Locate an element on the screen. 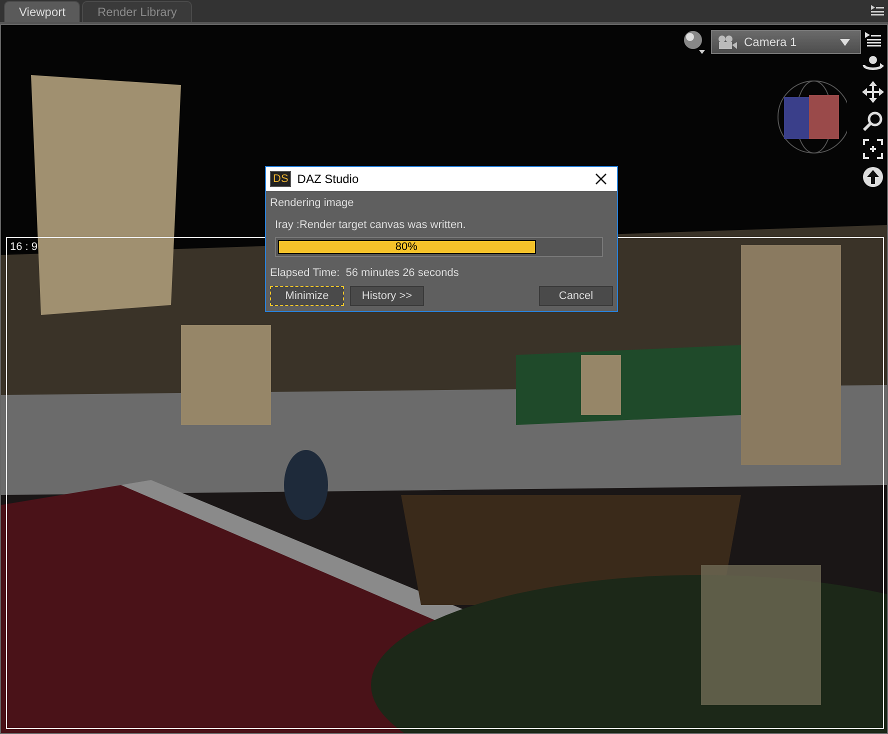 Image resolution: width=888 pixels, height=734 pixels. list-icon is located at coordinates (873, 39).